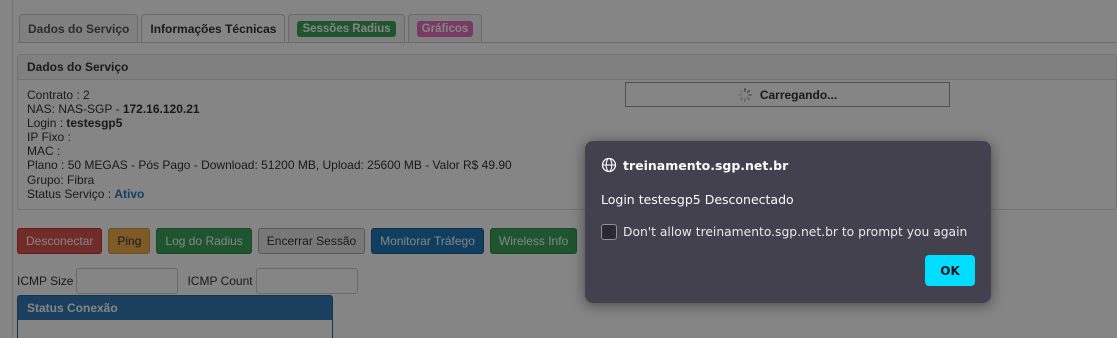  What do you see at coordinates (609, 232) in the screenshot?
I see `dont-allow-checkbox` at bounding box center [609, 232].